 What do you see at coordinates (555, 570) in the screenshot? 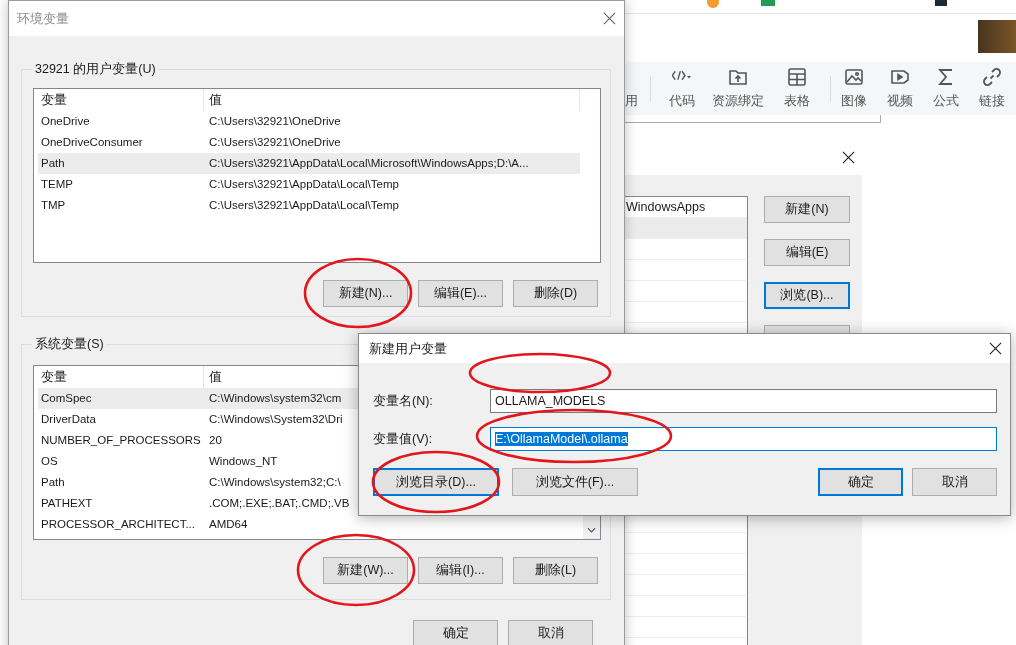
I see `dialog-button: 删除(L)` at bounding box center [555, 570].